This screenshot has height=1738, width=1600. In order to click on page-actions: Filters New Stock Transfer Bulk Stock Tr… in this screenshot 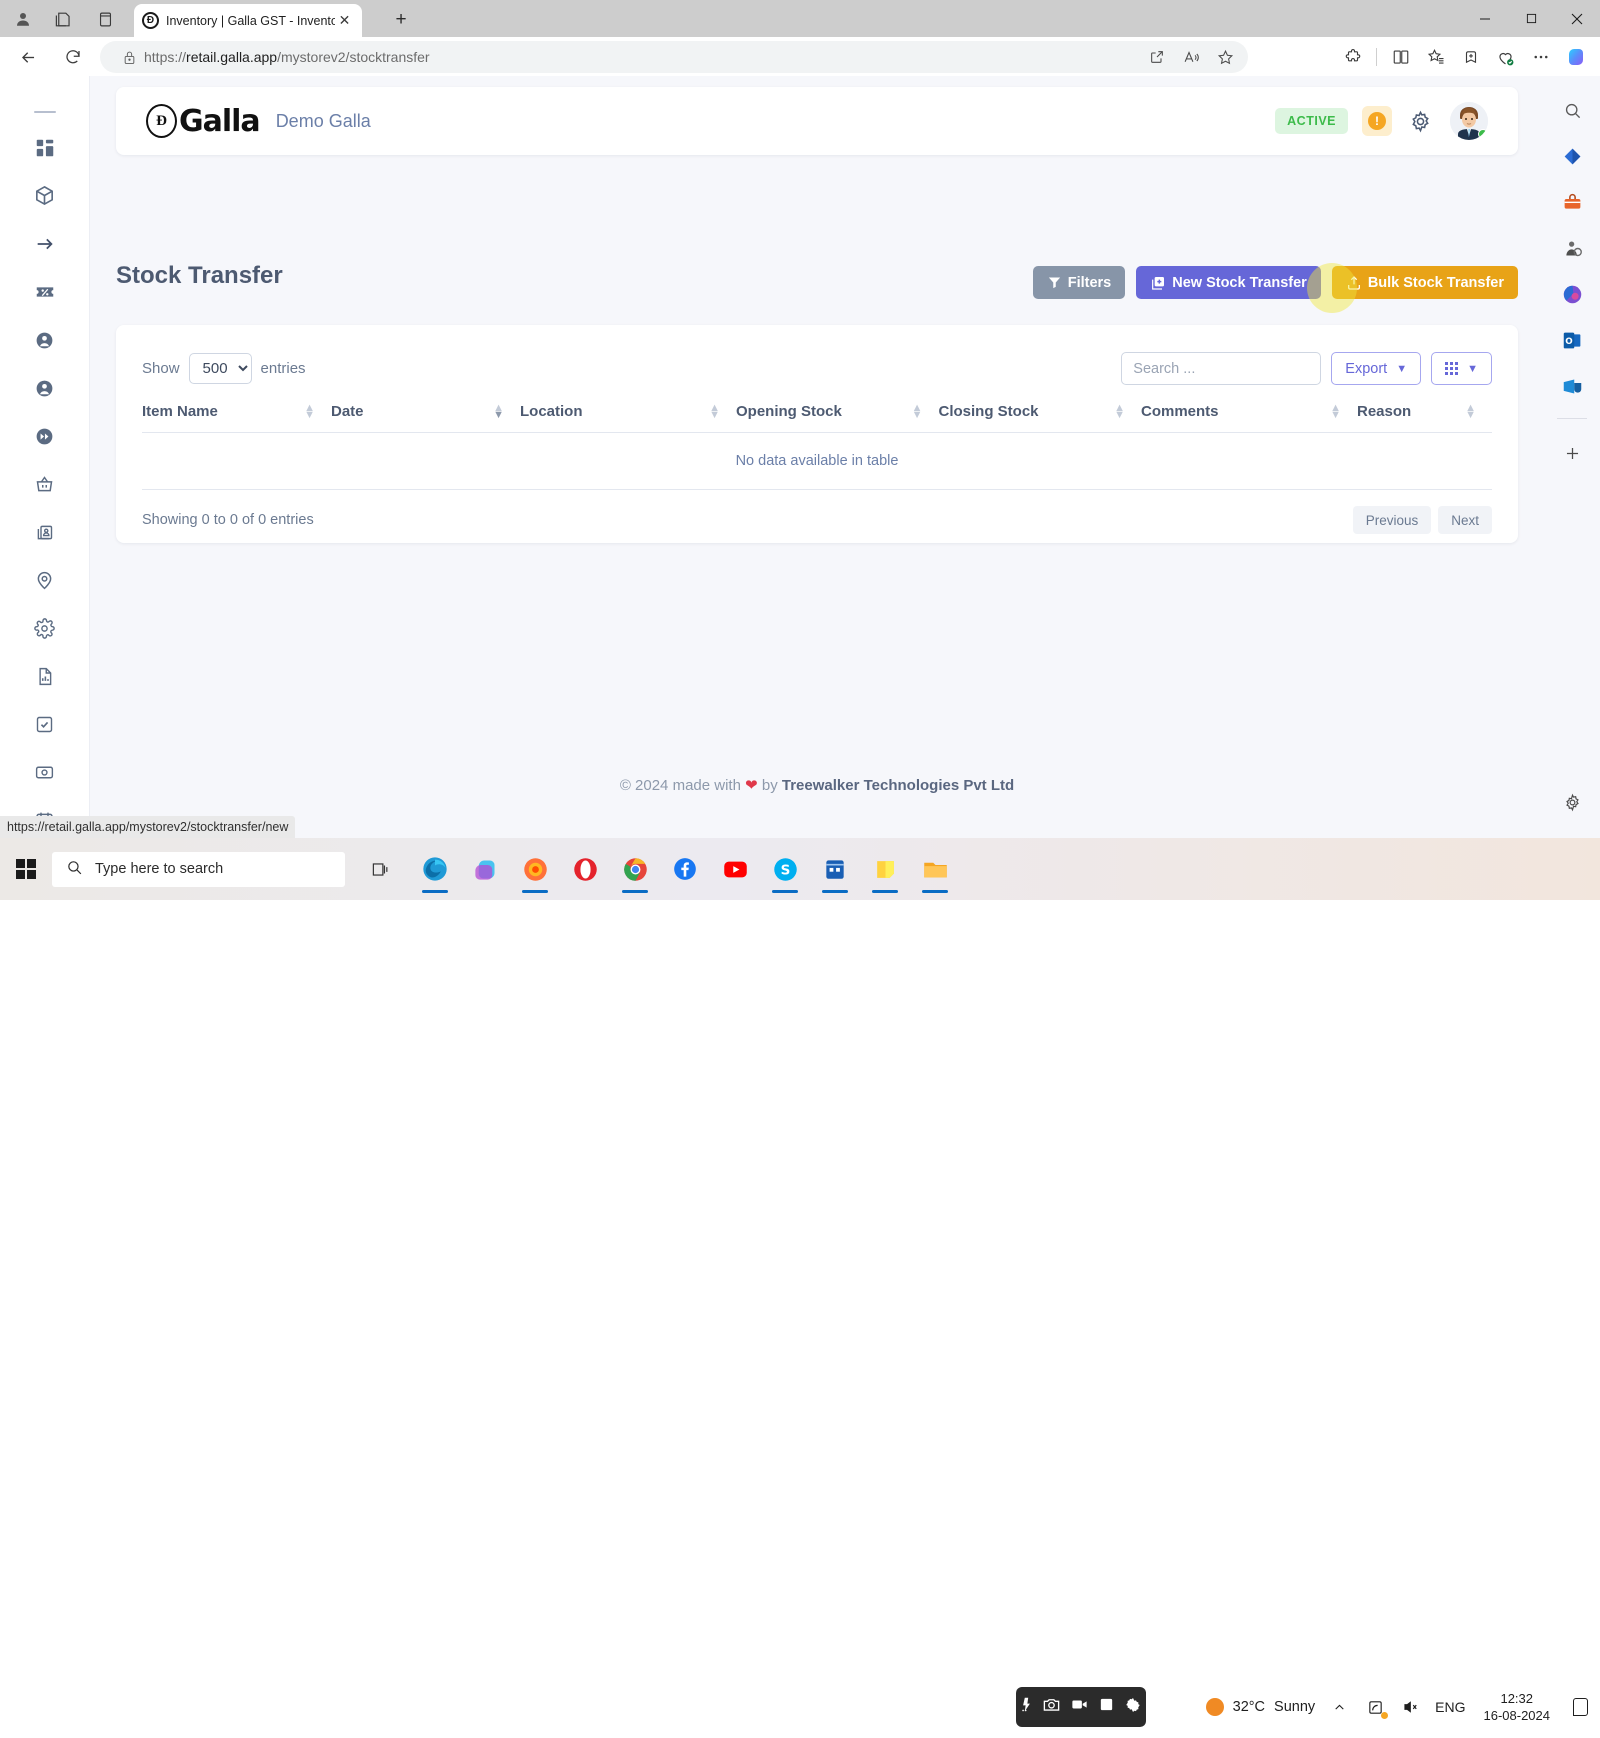, I will do `click(1275, 282)`.